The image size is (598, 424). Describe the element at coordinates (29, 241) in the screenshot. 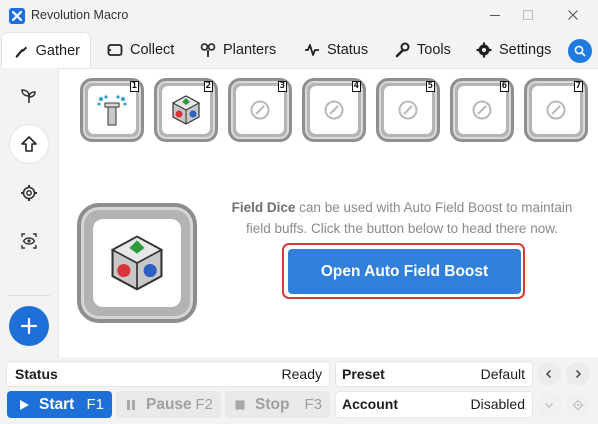

I see `sidebar-item-vision` at that location.